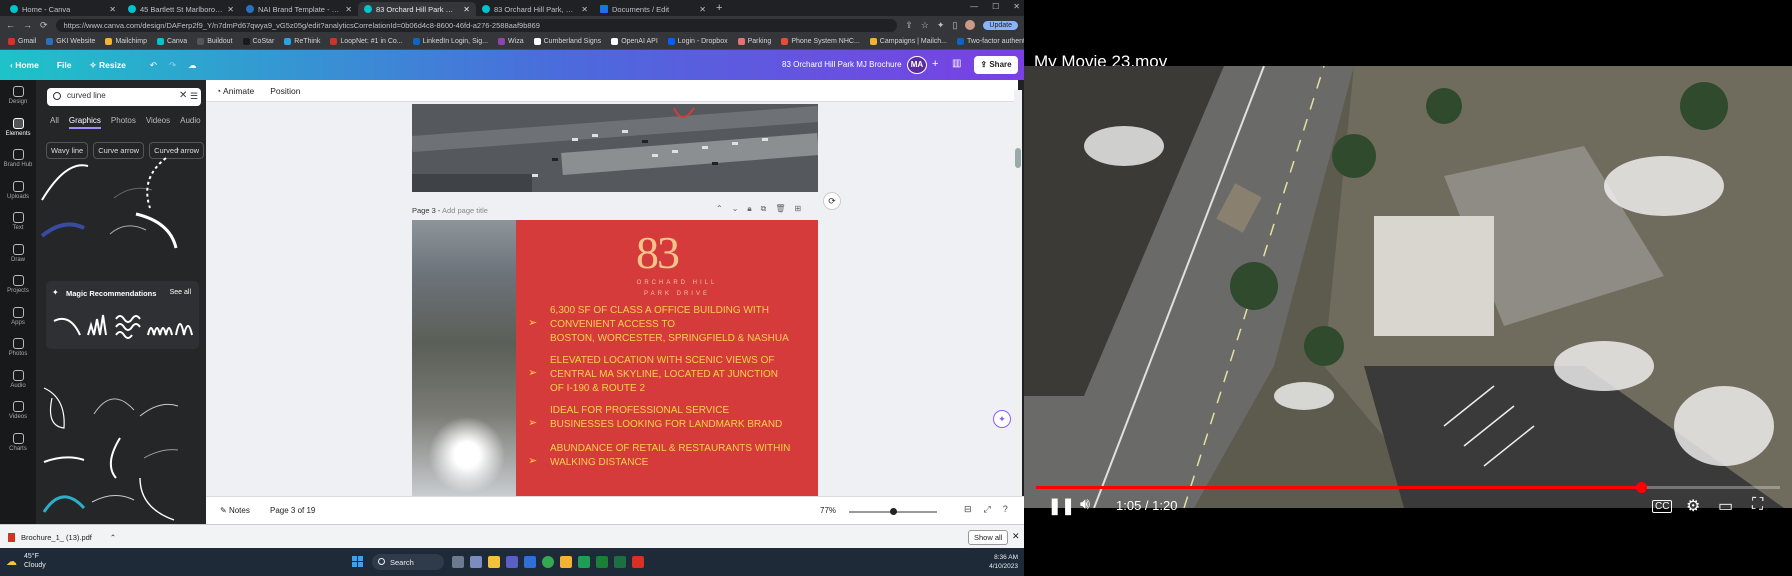  I want to click on bookmark-item: Parking, so click(754, 41).